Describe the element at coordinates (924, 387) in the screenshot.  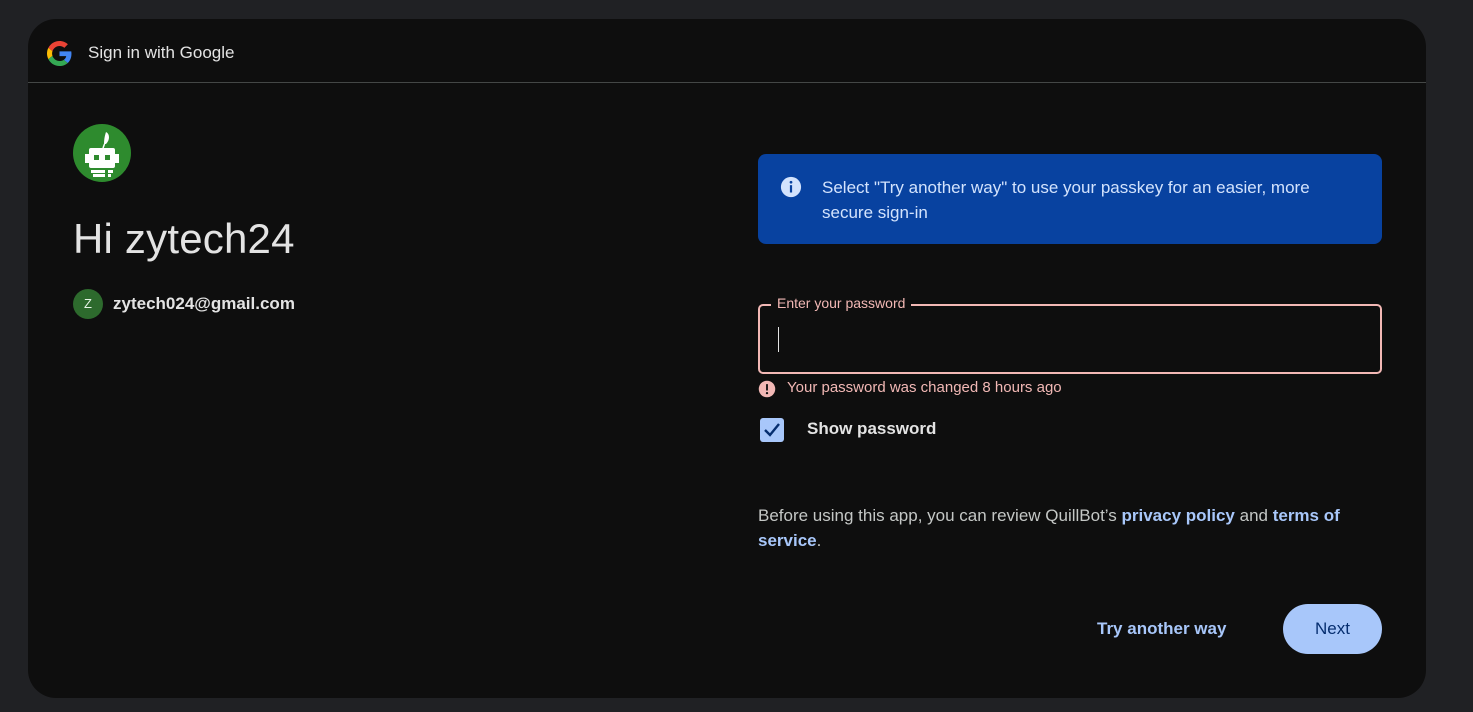
I see `password-error-text: Your password was changed 8 hours ago` at that location.